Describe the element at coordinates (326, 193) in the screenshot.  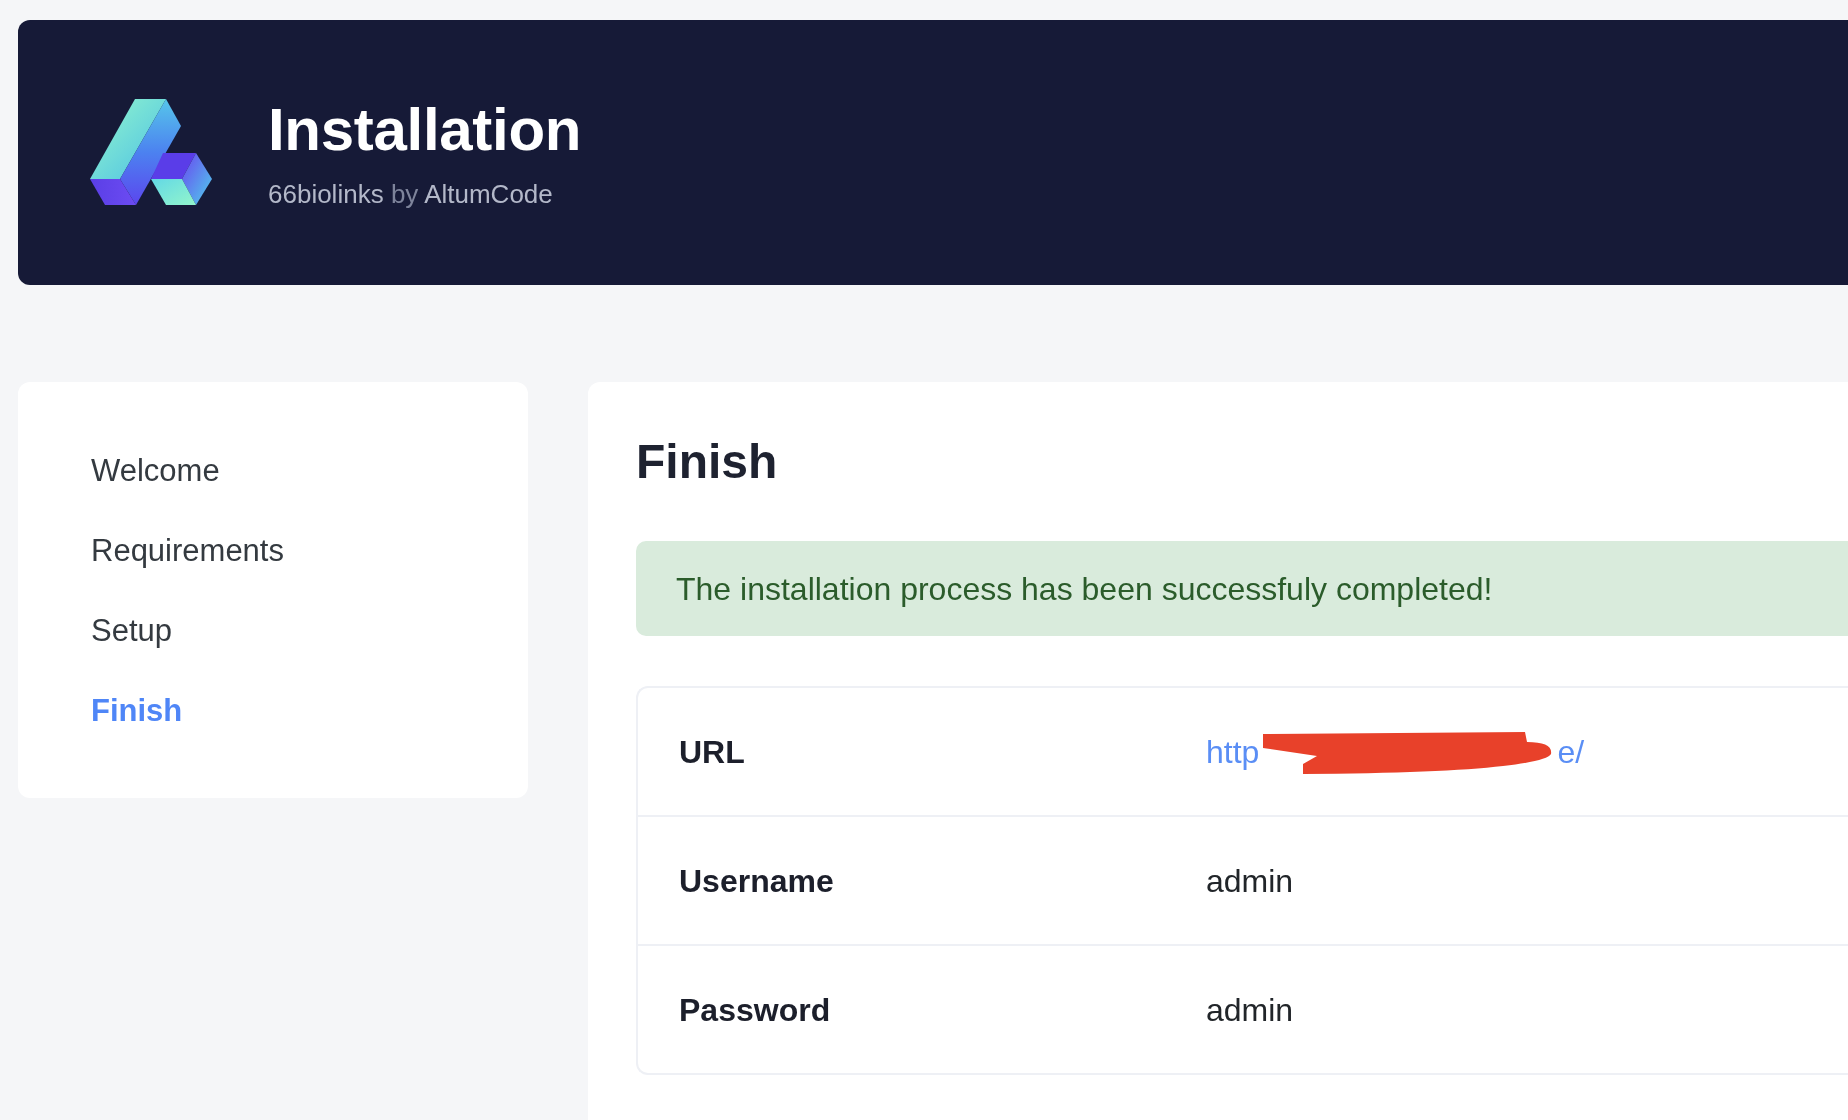
I see `product-name: 66biolinks` at that location.